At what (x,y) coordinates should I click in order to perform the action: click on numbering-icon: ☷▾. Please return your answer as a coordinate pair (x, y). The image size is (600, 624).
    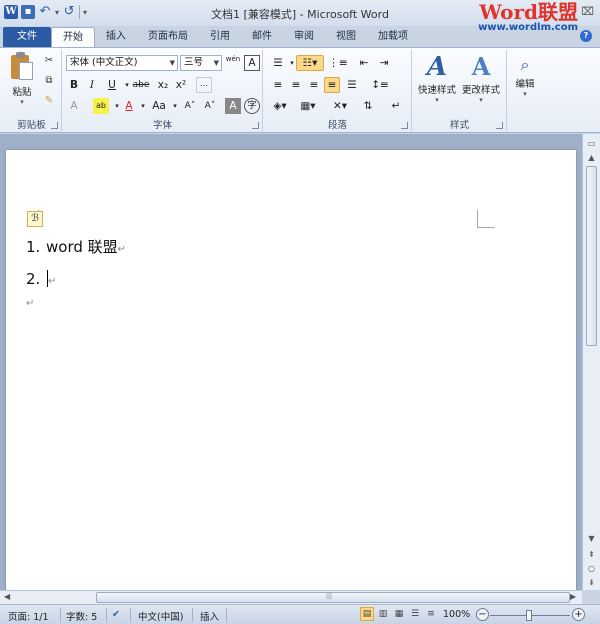
    Looking at the image, I should click on (310, 63).